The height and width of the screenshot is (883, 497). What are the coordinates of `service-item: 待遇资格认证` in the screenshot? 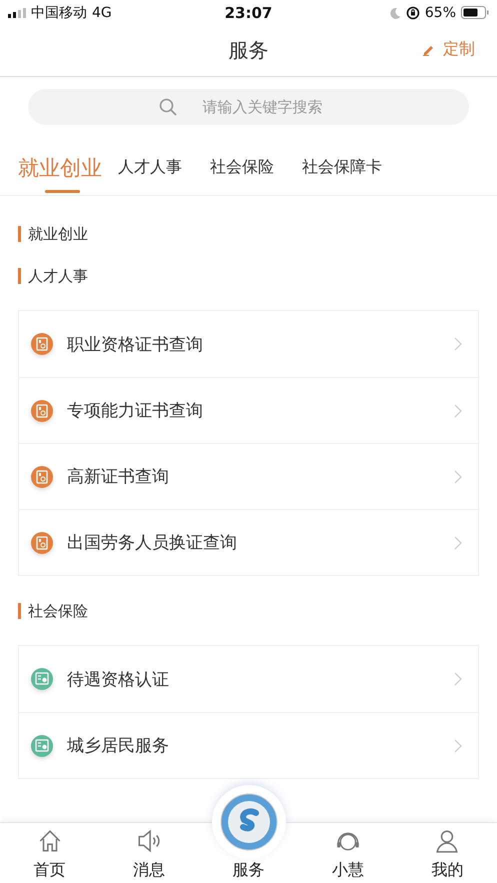 It's located at (248, 679).